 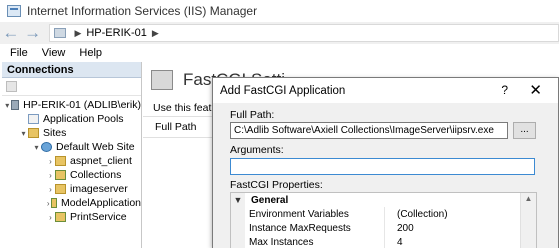 I want to click on full-path-label: Full Path:, so click(x=252, y=115).